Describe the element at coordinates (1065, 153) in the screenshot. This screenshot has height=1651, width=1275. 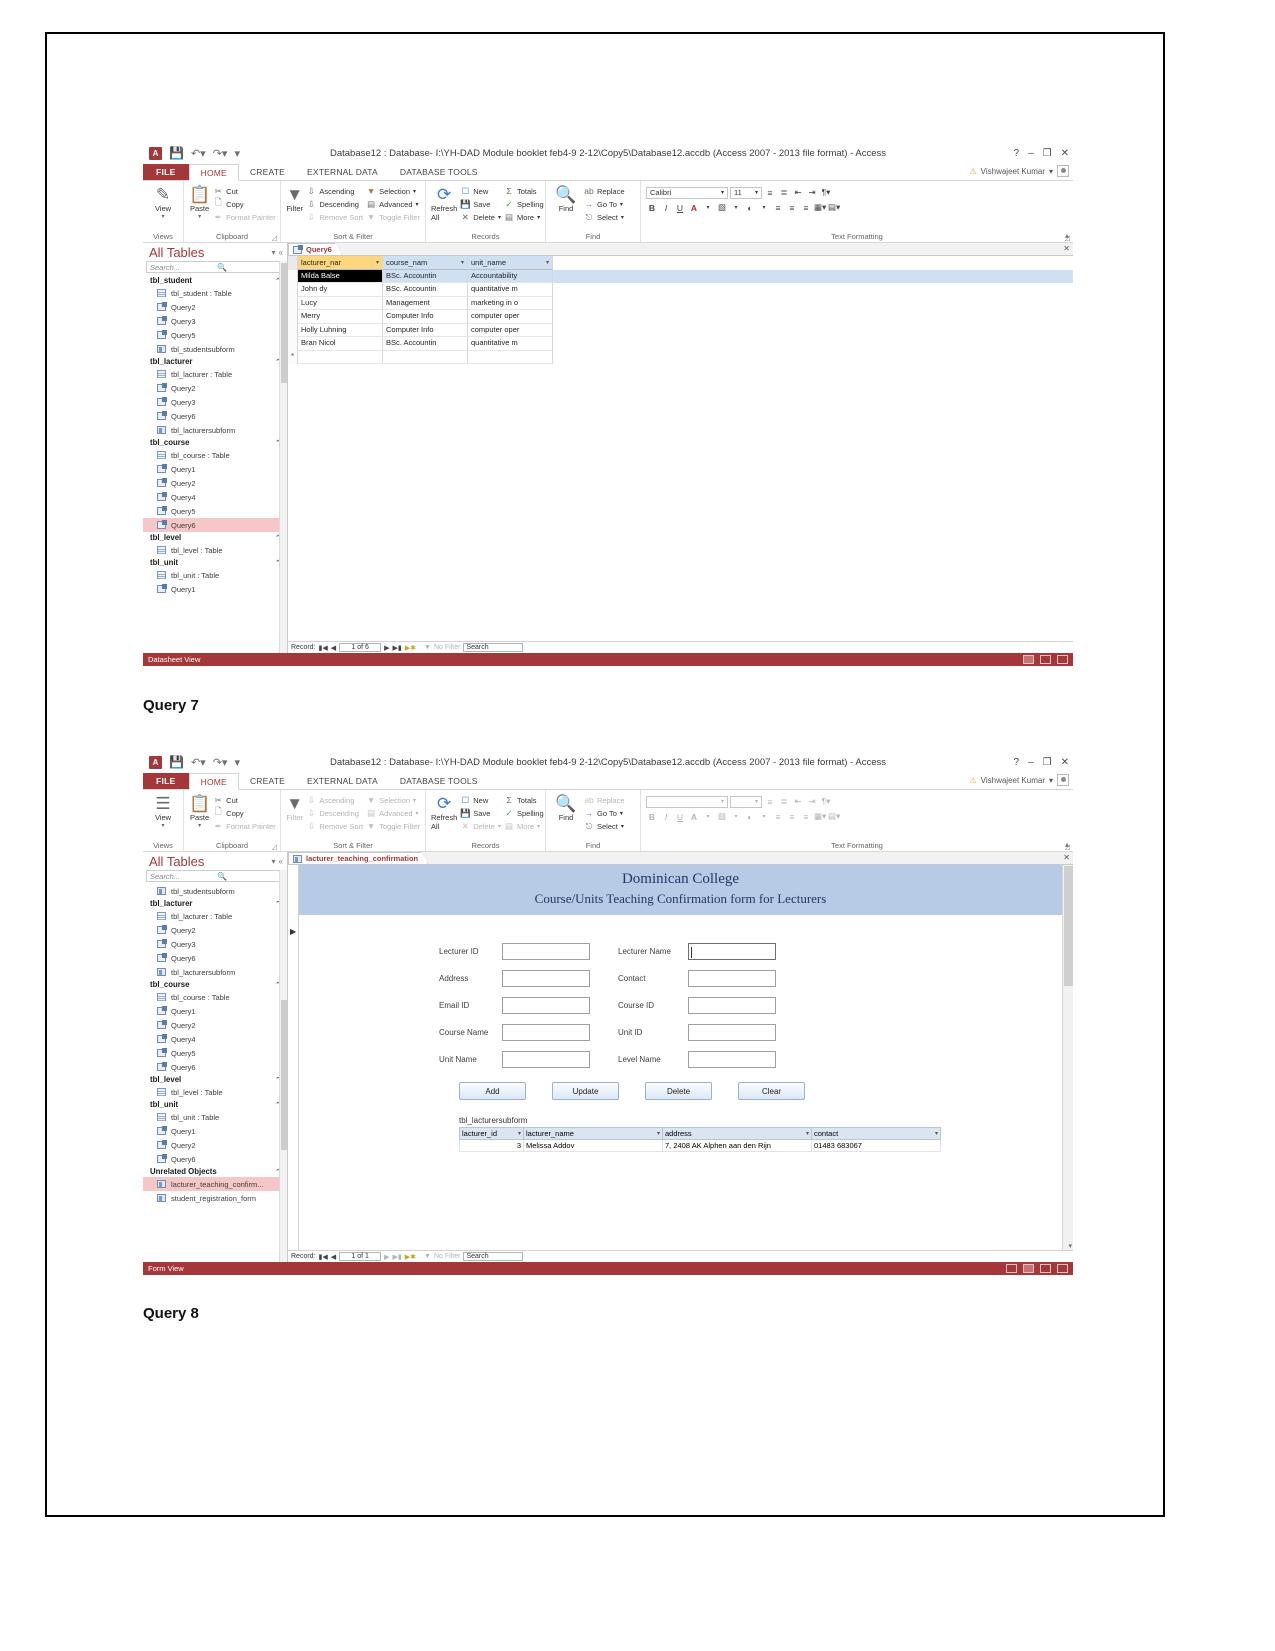
I see `close-button: ✕` at that location.